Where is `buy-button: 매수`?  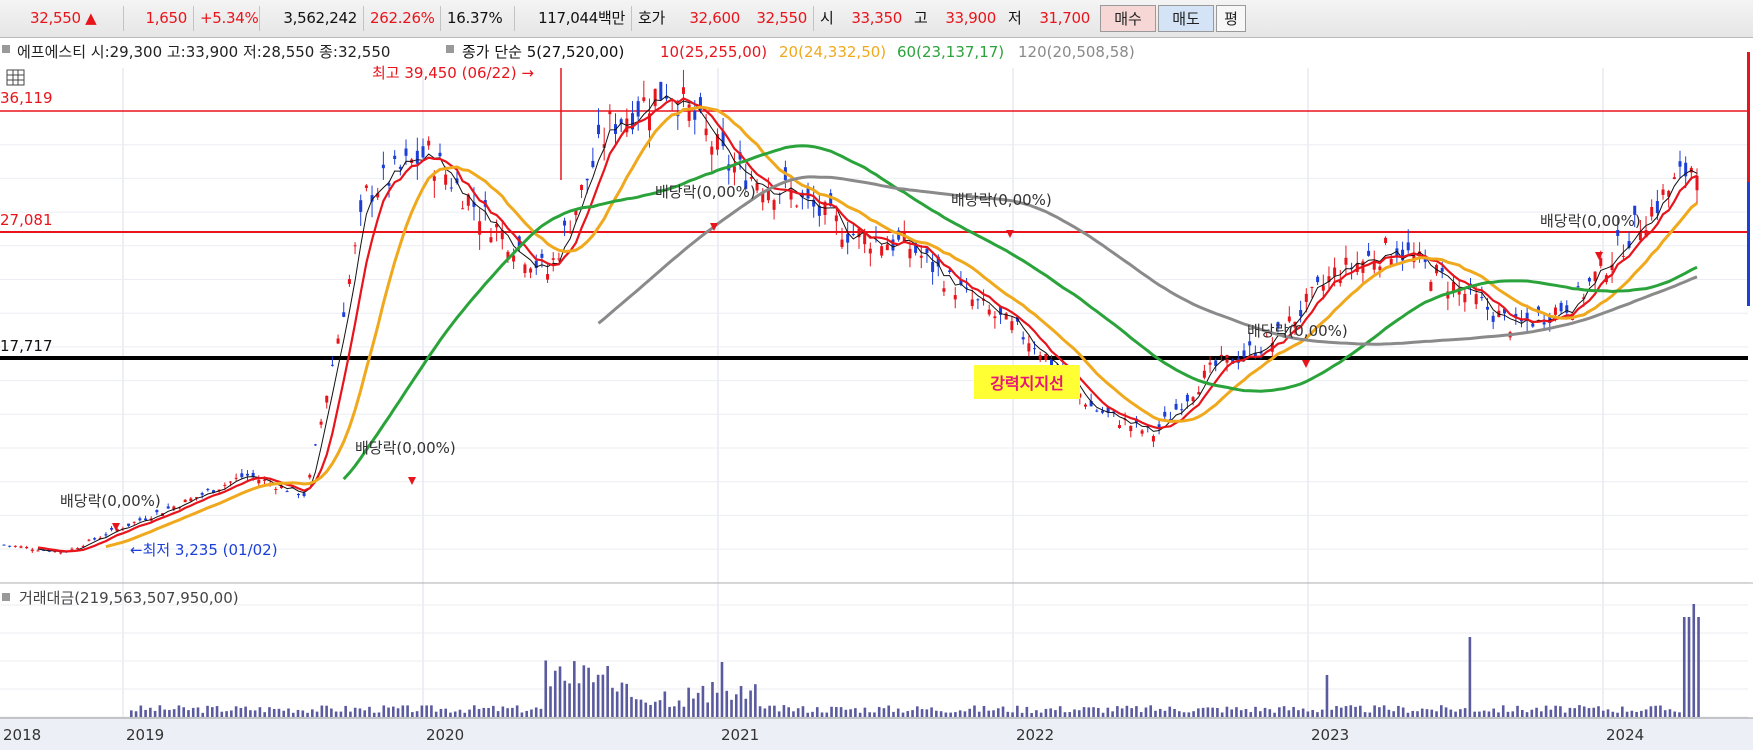
buy-button: 매수 is located at coordinates (1128, 18).